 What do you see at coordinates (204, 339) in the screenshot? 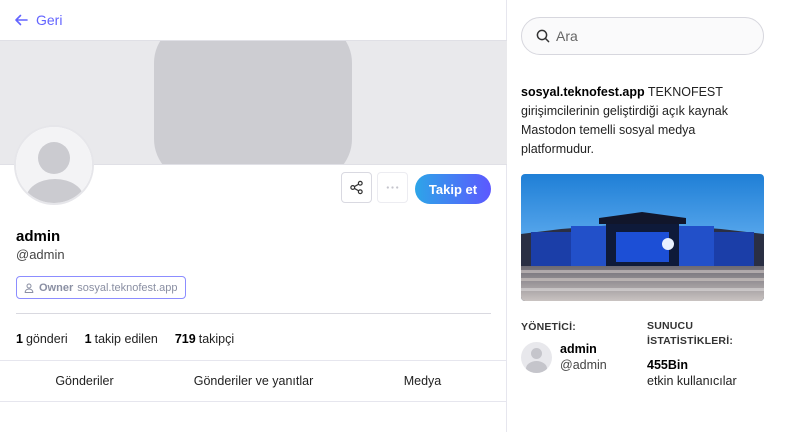
I see `stat-followers: 719 takipçi` at bounding box center [204, 339].